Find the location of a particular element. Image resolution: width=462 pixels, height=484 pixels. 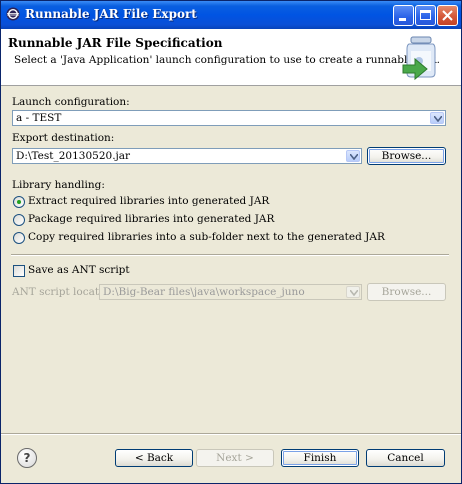

minimize-icon is located at coordinates (402, 19).